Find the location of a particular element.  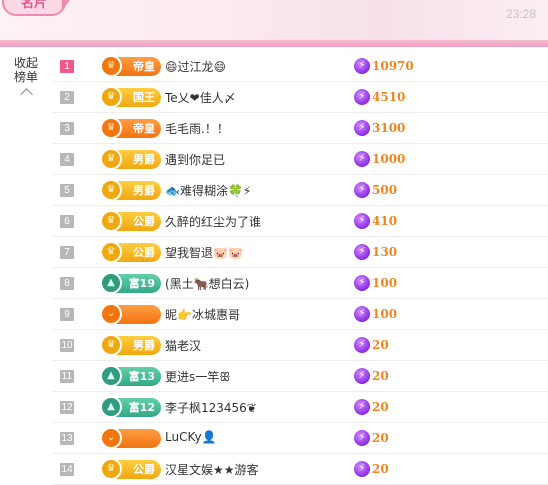

ranking-row: 11 ▲ 富13 更进s一竿ꕥ ⚡ 20 is located at coordinates (300, 376).